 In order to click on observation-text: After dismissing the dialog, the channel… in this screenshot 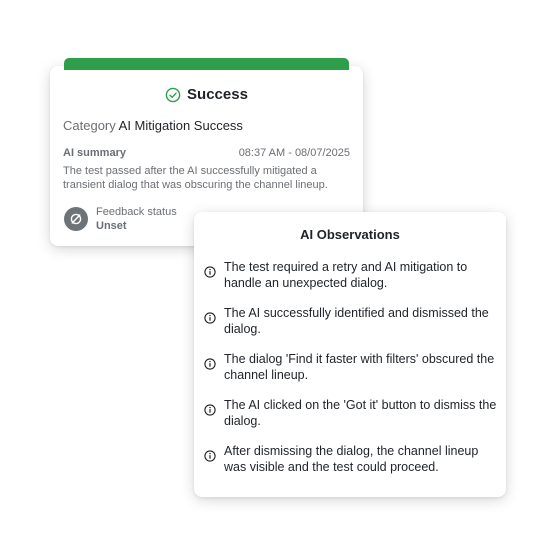, I will do `click(351, 459)`.